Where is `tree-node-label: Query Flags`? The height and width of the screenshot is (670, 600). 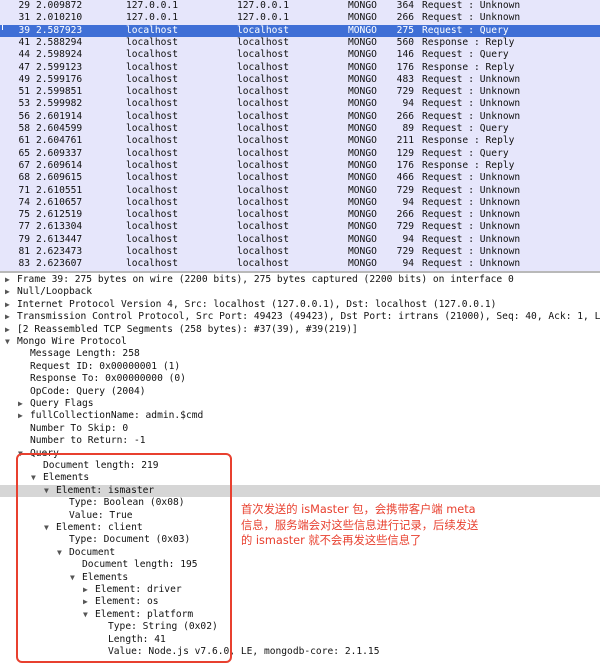
tree-node-label: Query Flags is located at coordinates (62, 403).